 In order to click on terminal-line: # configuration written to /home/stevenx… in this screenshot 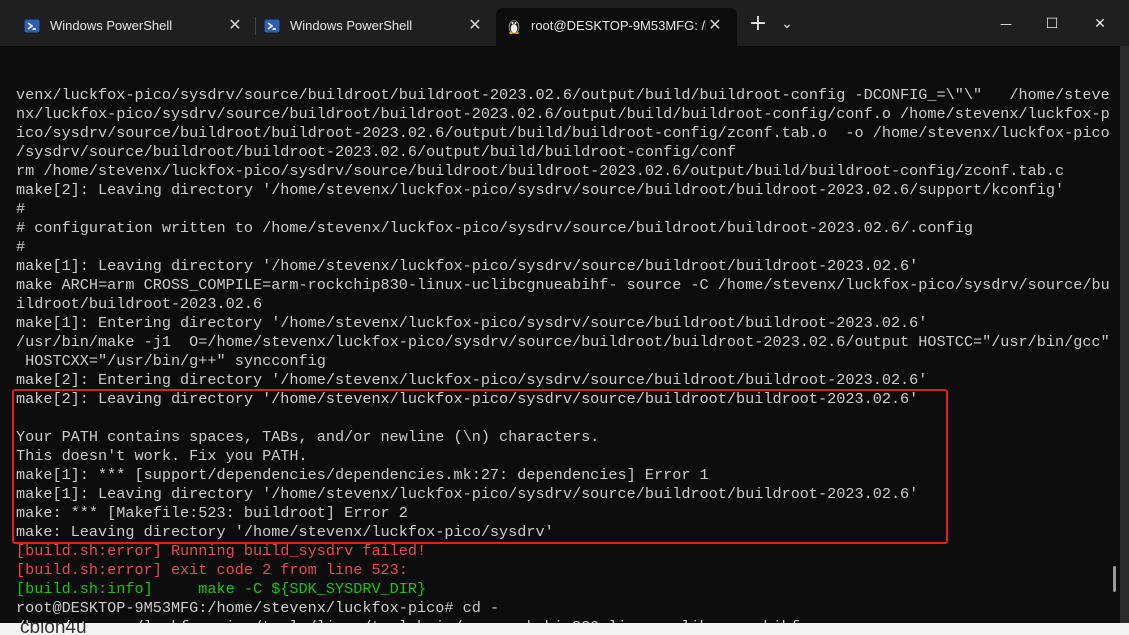, I will do `click(494, 228)`.